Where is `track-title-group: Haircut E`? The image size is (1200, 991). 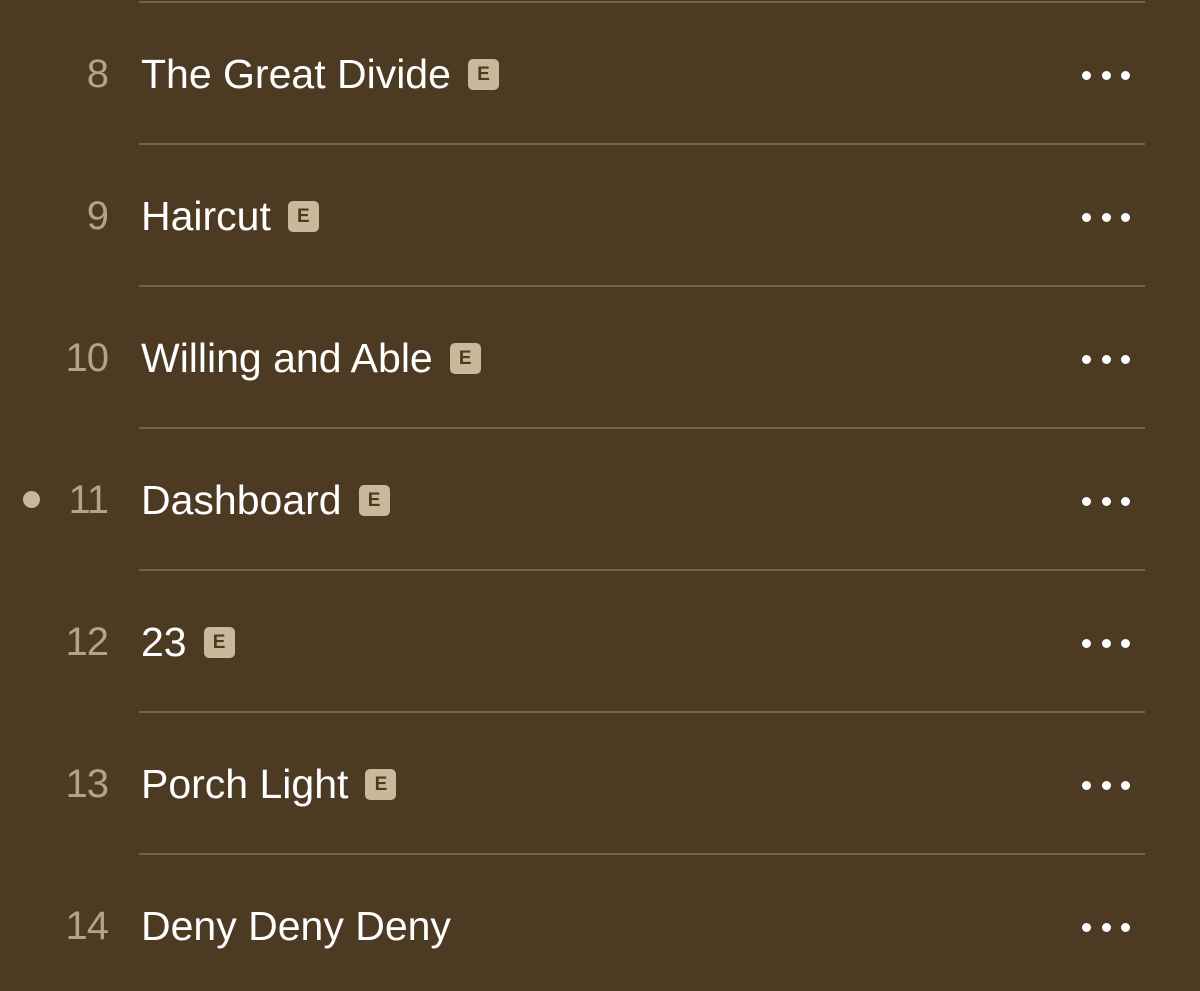
track-title-group: Haircut E is located at coordinates (230, 216).